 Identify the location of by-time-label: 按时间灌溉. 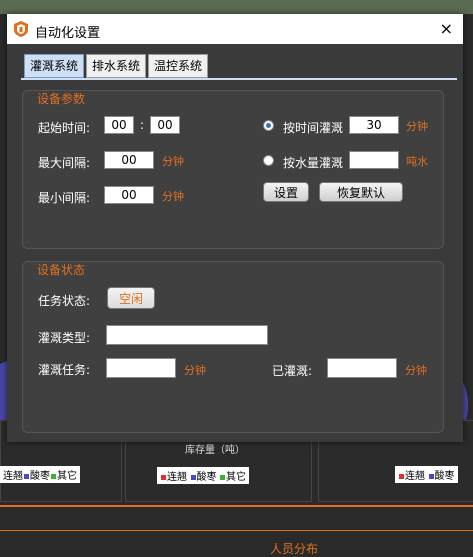
(313, 128).